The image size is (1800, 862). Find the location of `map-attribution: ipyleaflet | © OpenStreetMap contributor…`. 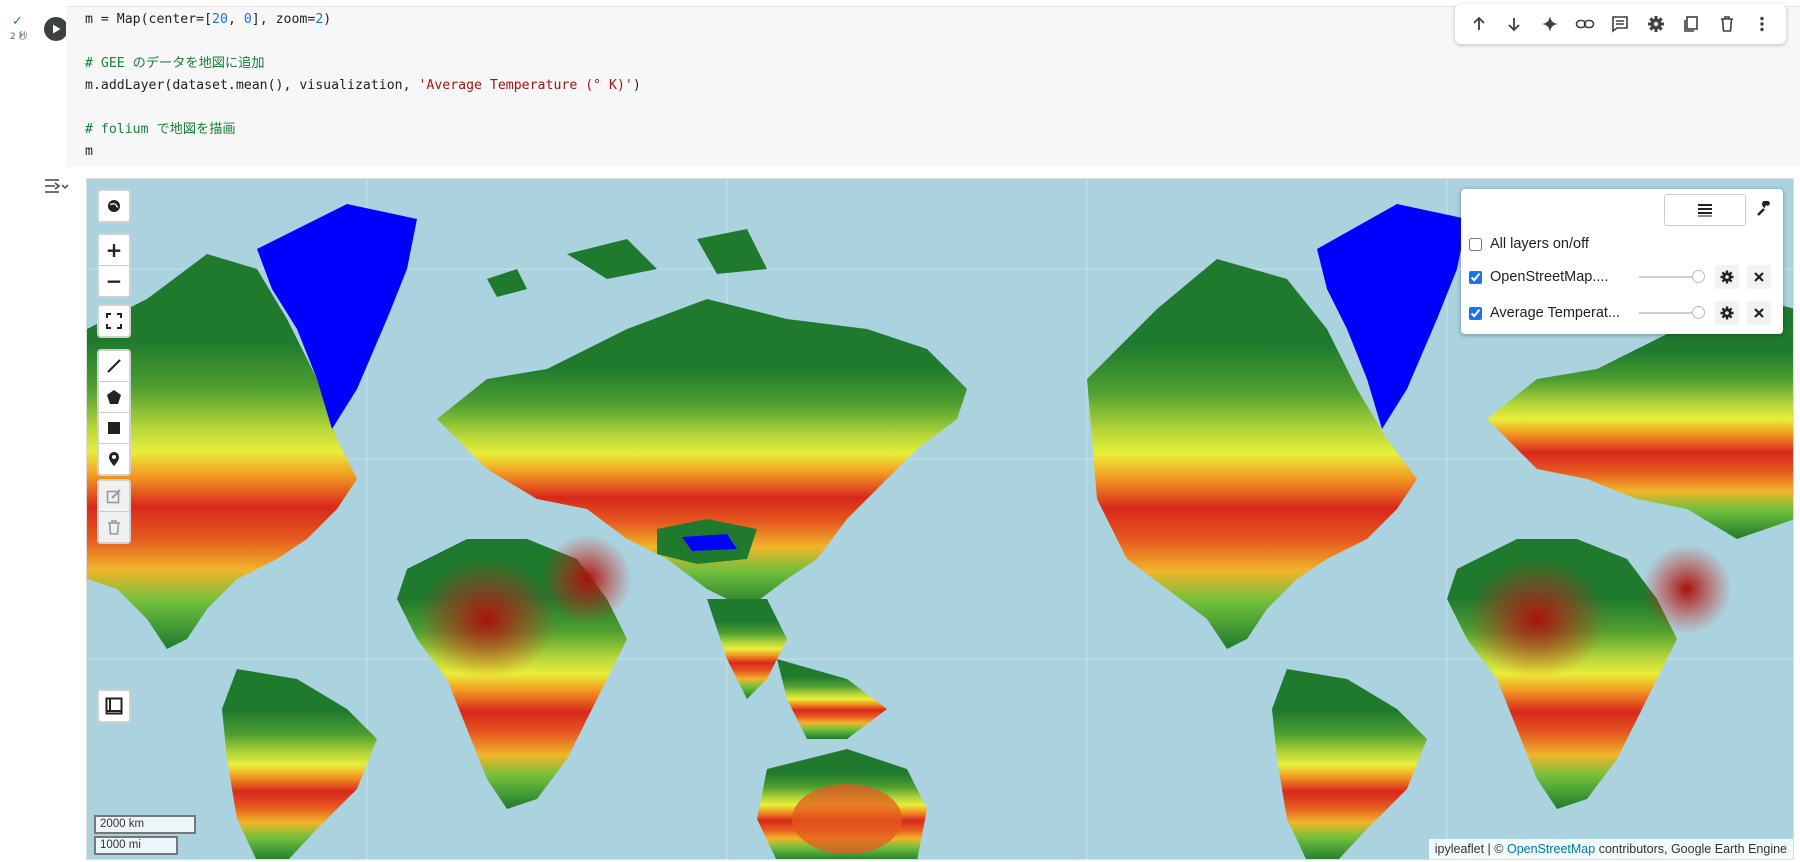

map-attribution: ipyleaflet | © OpenStreetMap contributor… is located at coordinates (1610, 849).